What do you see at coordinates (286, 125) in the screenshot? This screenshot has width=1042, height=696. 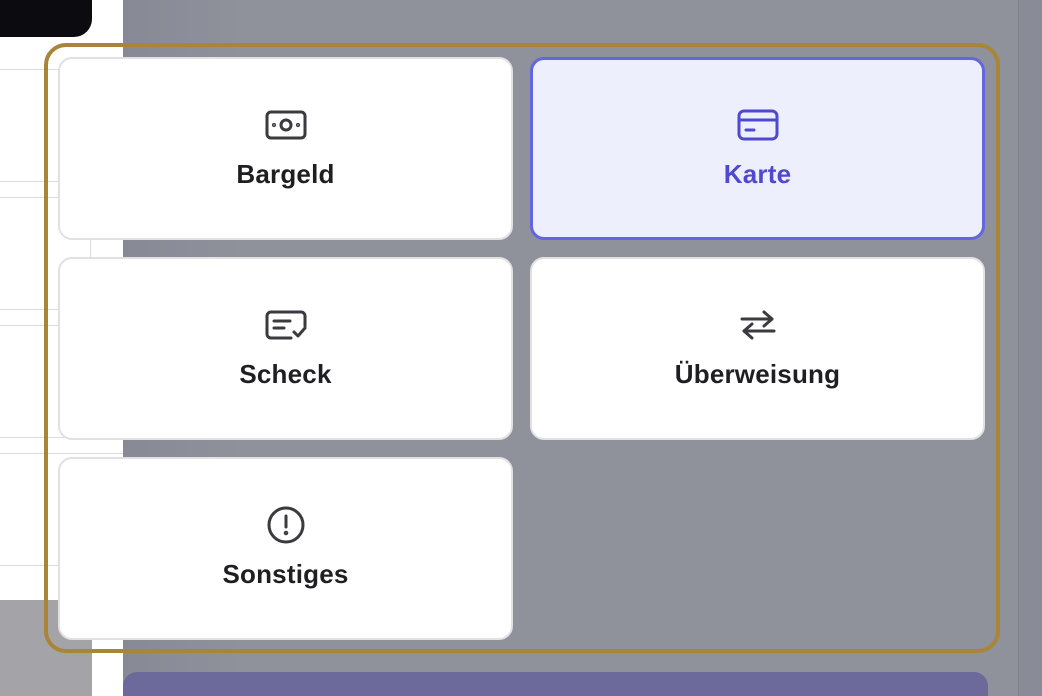 I see `banknote-icon` at bounding box center [286, 125].